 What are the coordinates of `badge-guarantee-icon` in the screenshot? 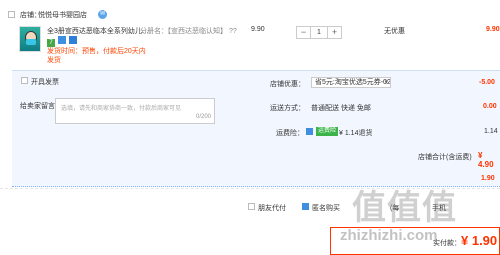 It's located at (72, 40).